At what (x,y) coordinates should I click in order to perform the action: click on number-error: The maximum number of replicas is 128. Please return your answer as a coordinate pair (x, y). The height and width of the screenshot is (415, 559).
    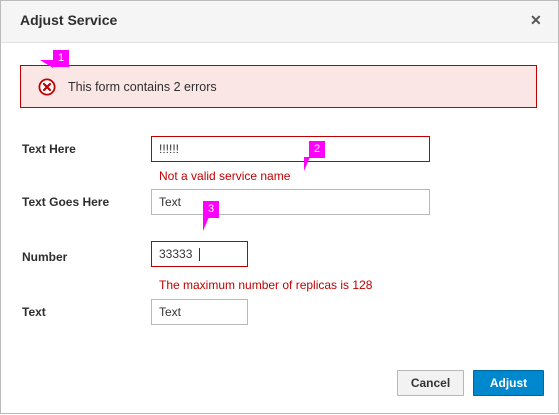
    Looking at the image, I should click on (266, 285).